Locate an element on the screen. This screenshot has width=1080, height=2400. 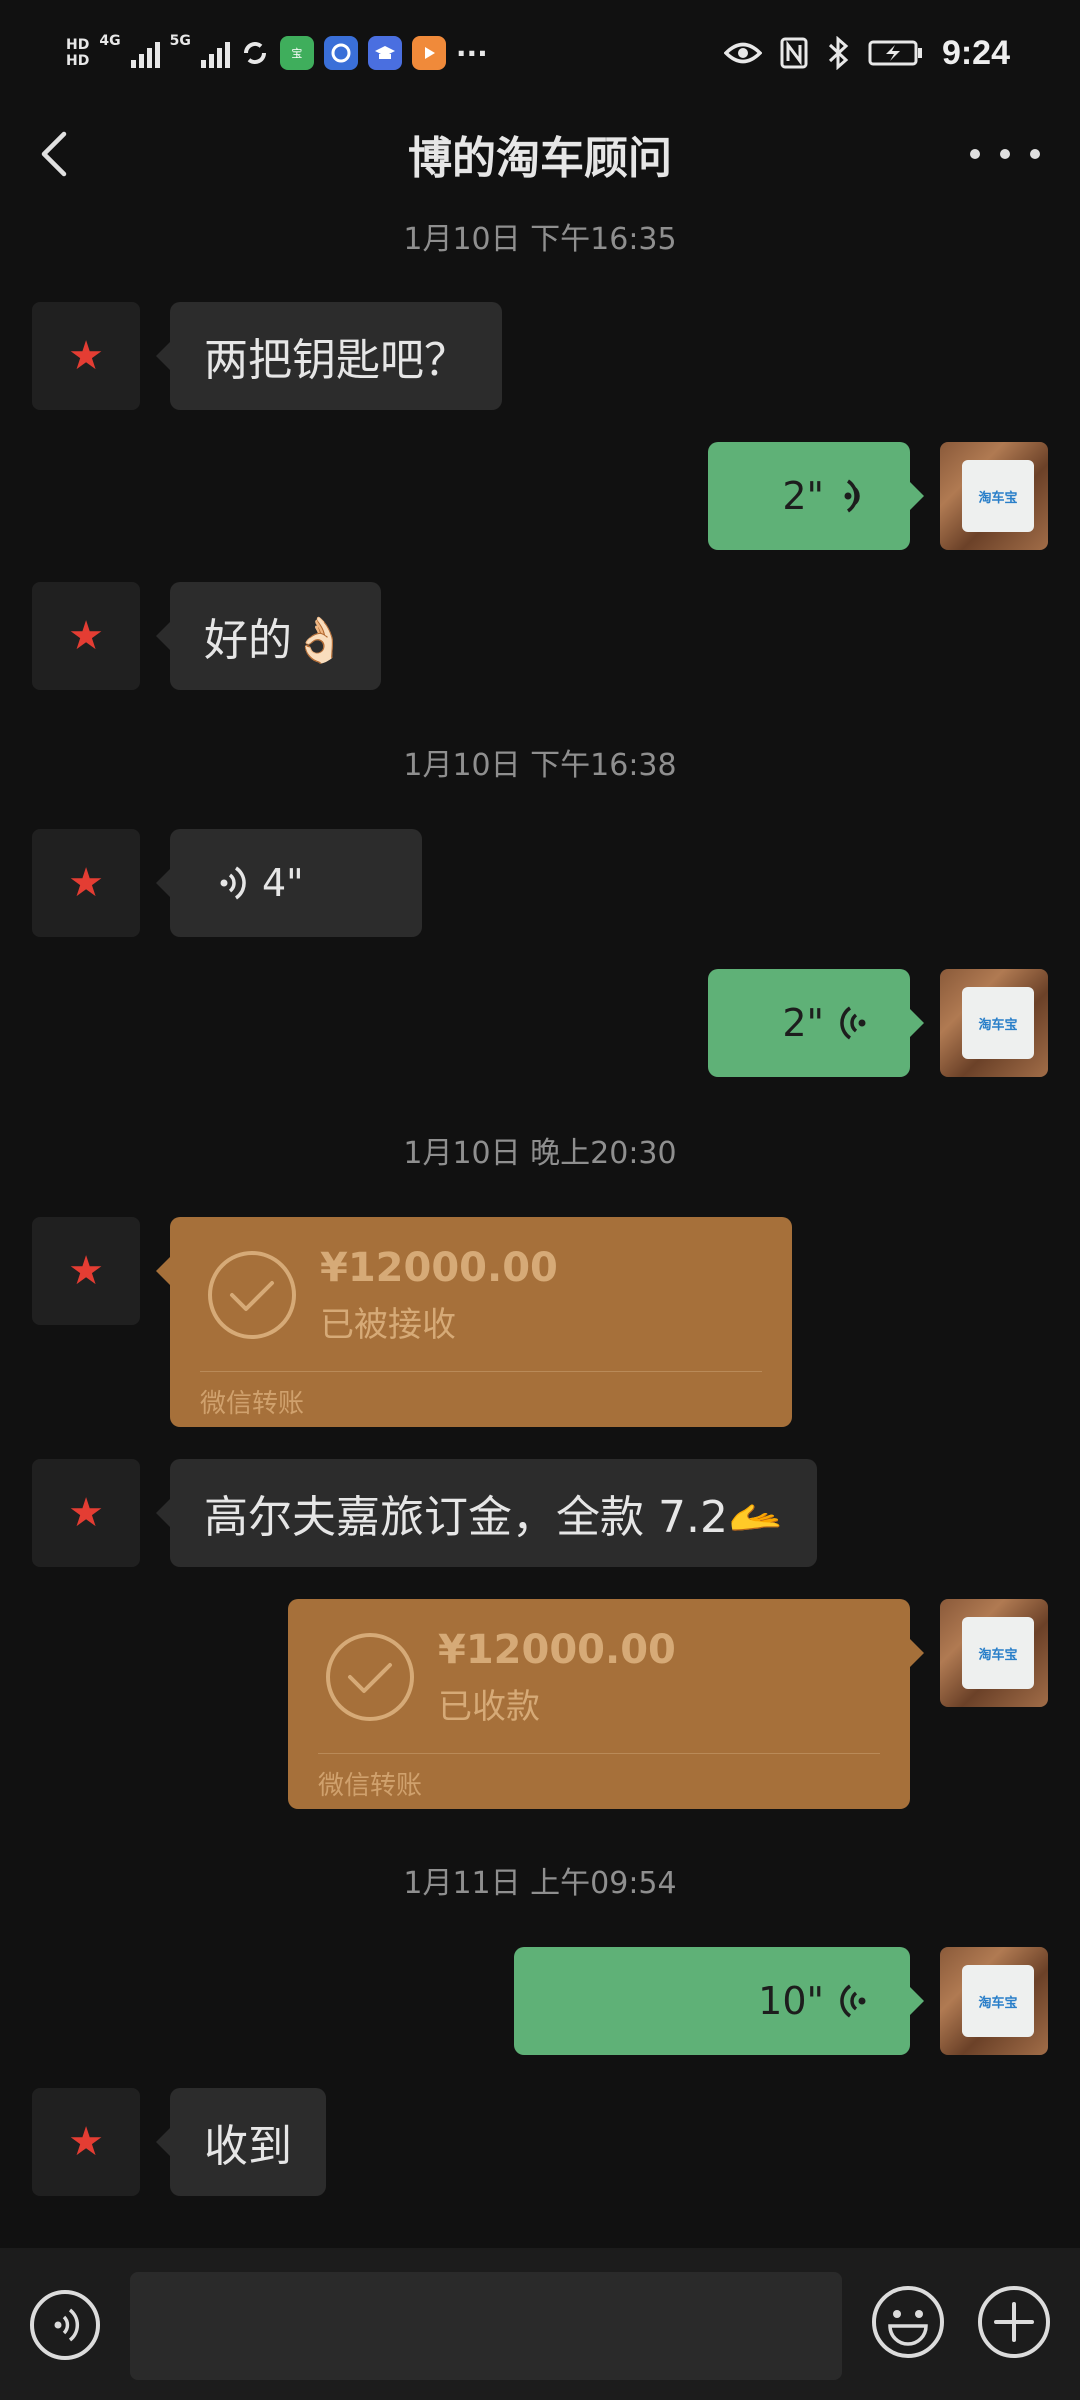
plus-circle-icon is located at coordinates (1014, 2322).